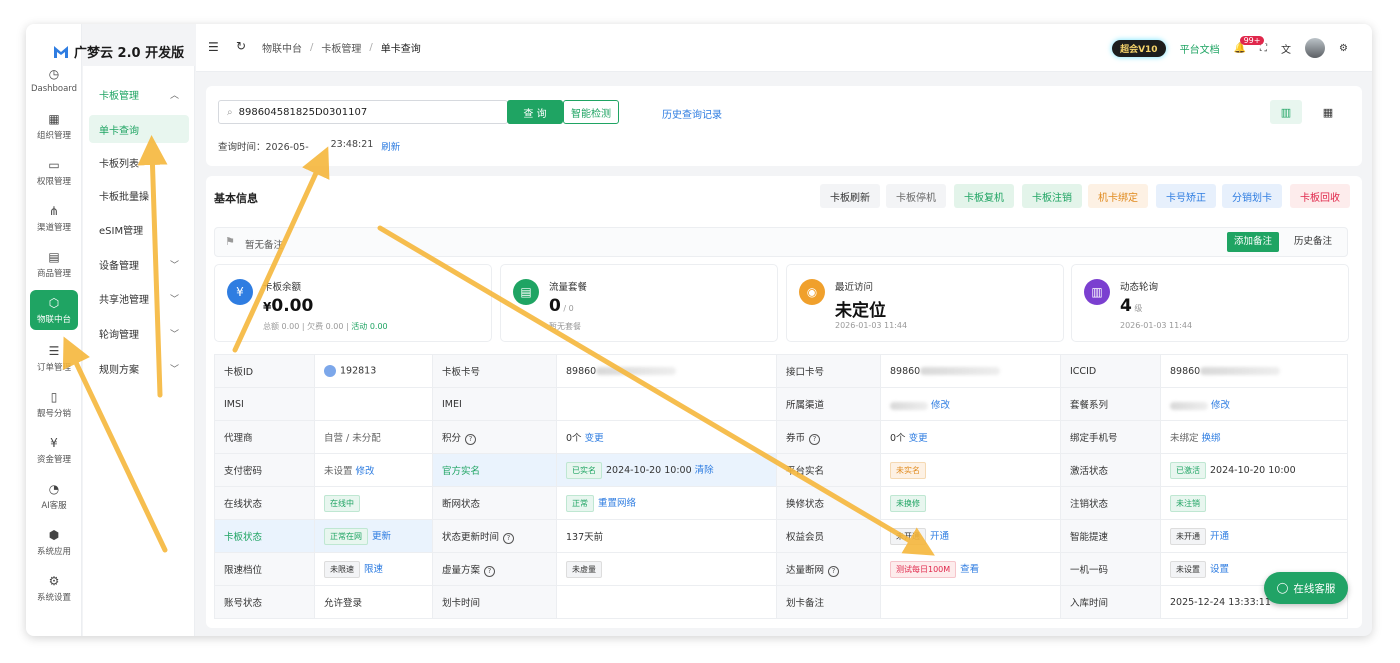  Describe the element at coordinates (970, 602) in the screenshot. I see `transfer-note-value` at that location.